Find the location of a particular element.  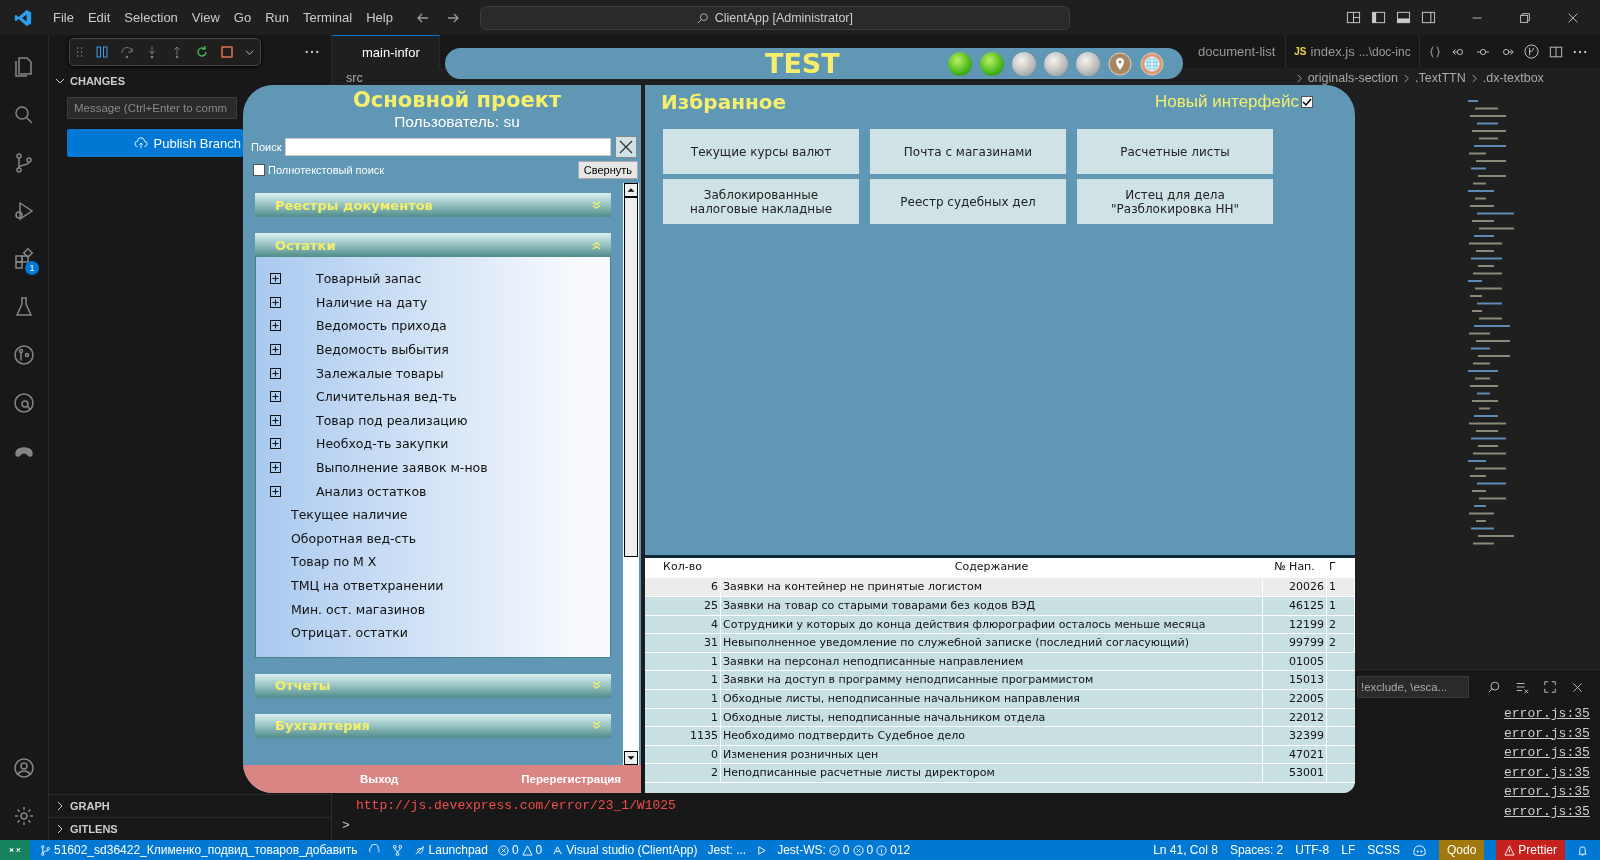

collapse-button: Свернуть is located at coordinates (607, 170).